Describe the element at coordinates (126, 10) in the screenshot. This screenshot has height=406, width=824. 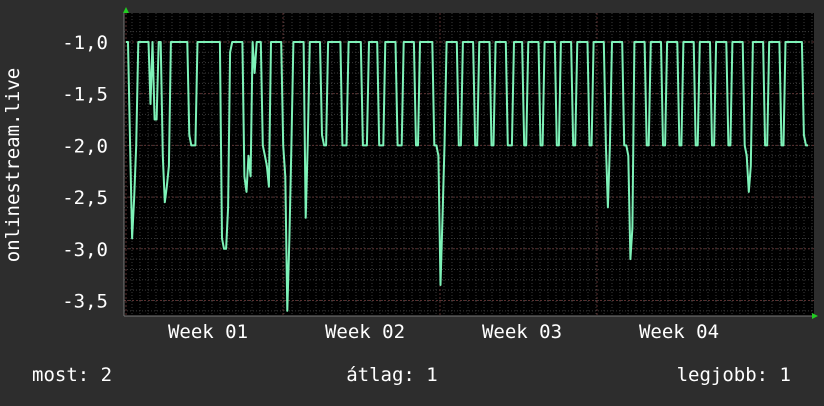
I see `y-axis-arrow-icon` at that location.